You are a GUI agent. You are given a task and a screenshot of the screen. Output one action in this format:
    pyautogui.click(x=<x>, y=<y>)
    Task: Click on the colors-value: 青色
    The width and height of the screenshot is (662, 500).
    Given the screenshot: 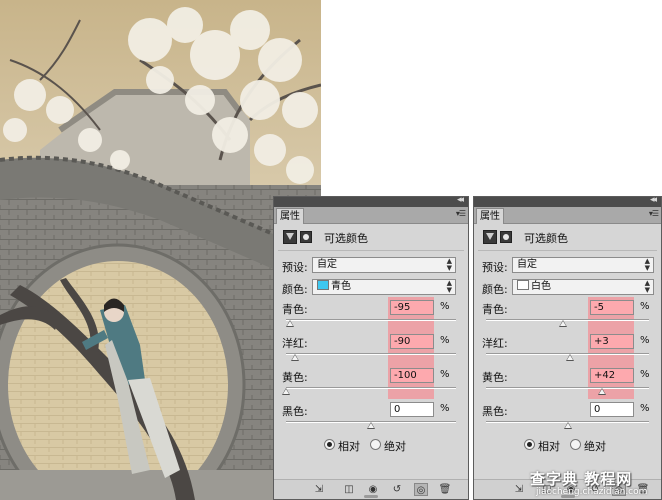 What is the action you would take?
    pyautogui.click(x=341, y=286)
    